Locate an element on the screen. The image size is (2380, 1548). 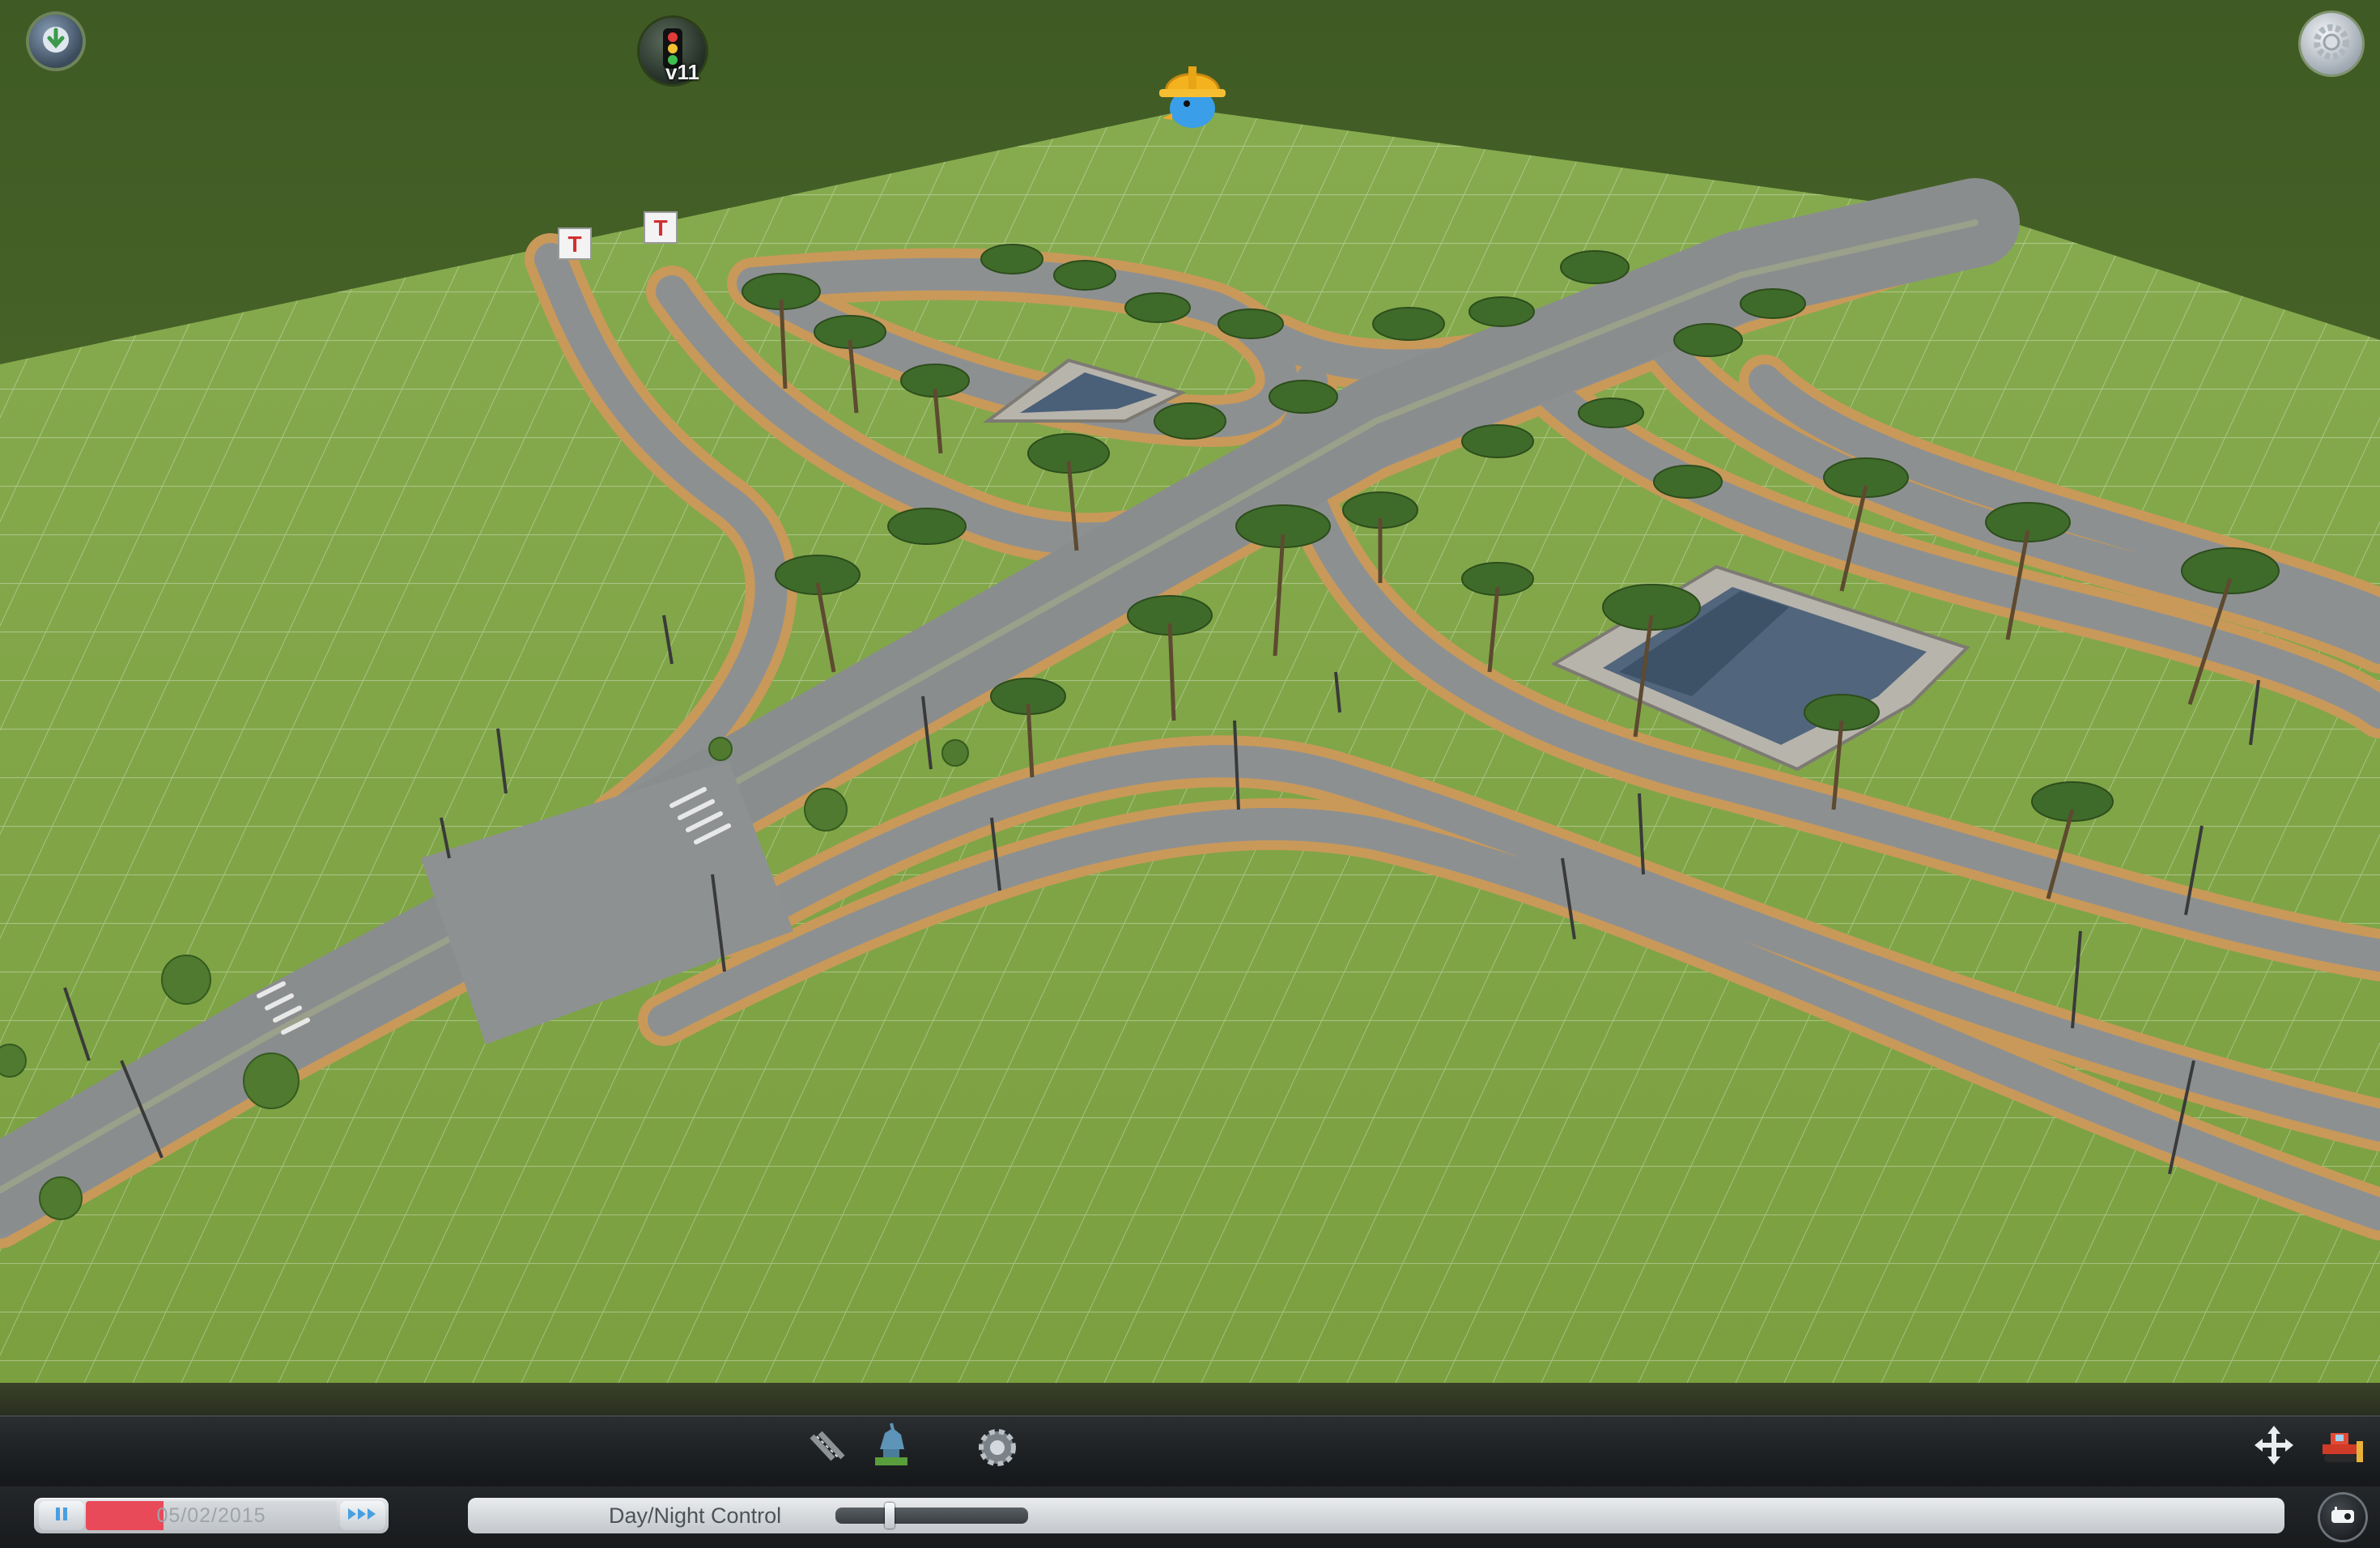
unlock-button is located at coordinates (56, 42).